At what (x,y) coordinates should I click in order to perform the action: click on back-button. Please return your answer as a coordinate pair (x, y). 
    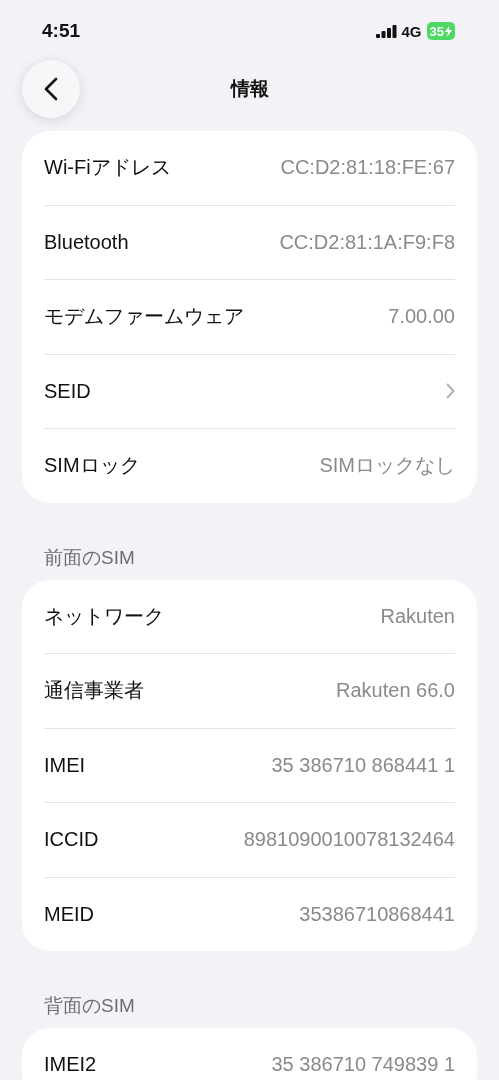
    Looking at the image, I should click on (51, 89).